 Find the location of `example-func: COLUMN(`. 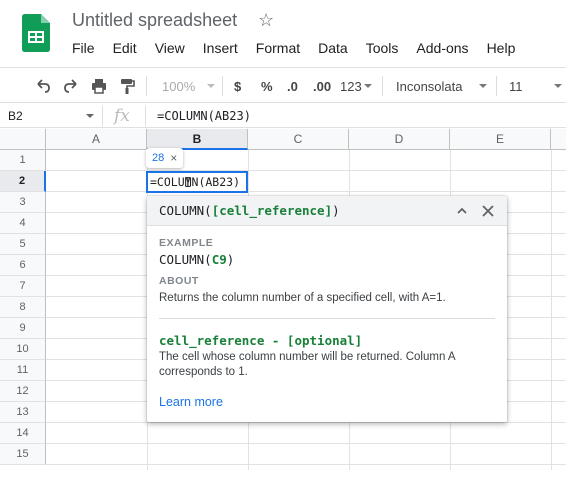

example-func: COLUMN( is located at coordinates (185, 259).